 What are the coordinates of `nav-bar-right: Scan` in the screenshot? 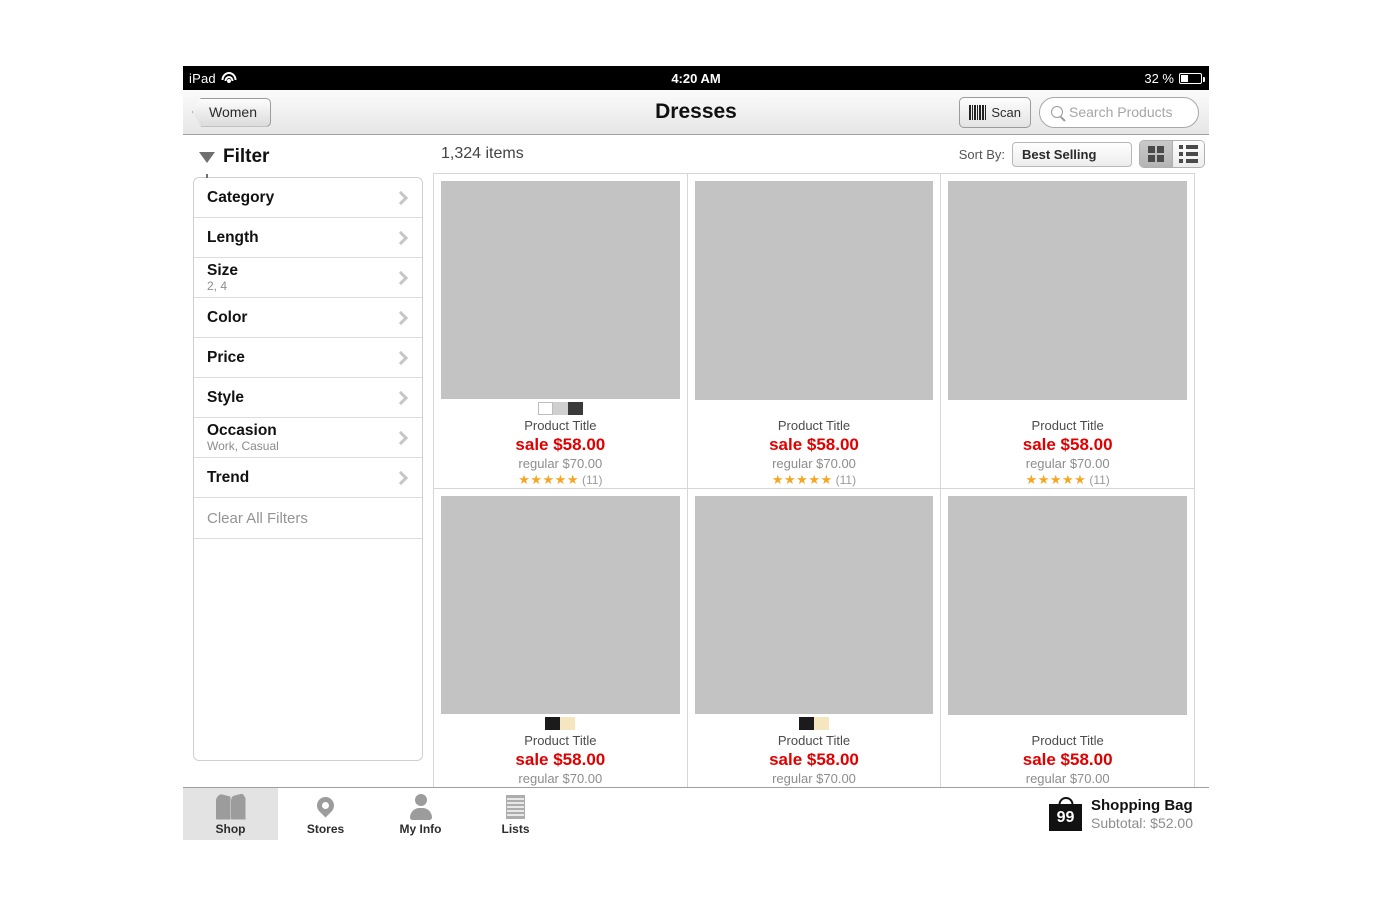 It's located at (1079, 112).